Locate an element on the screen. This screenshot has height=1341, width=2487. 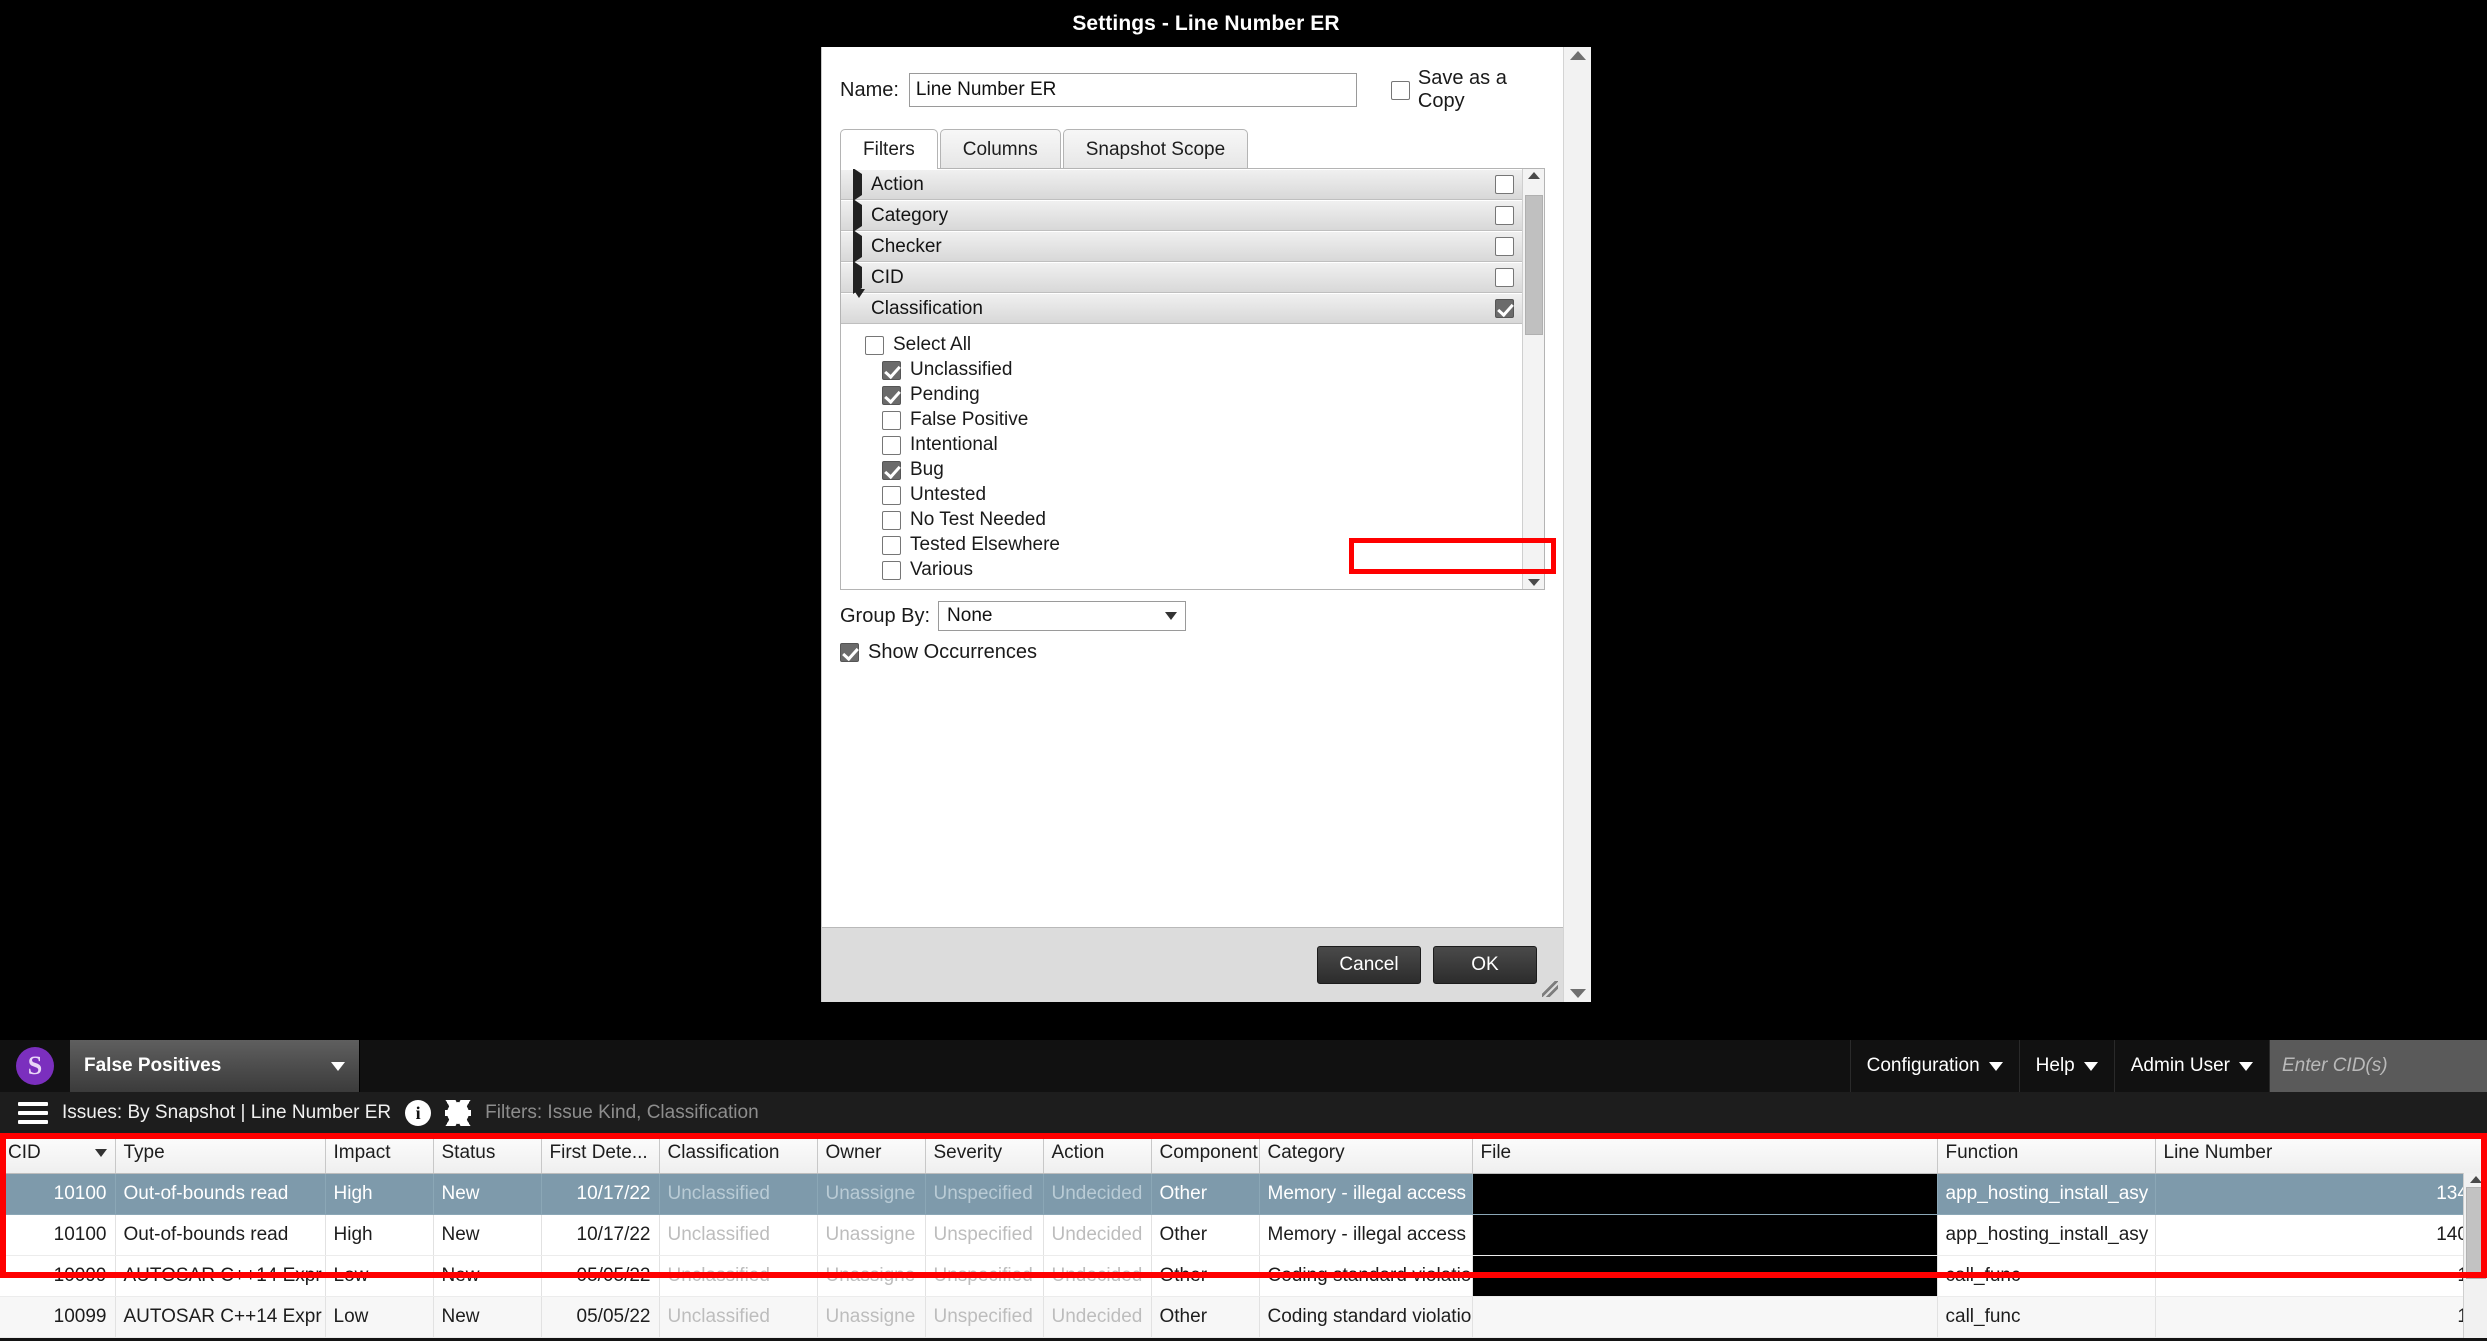
column-header-file: File is located at coordinates (1705, 1154).